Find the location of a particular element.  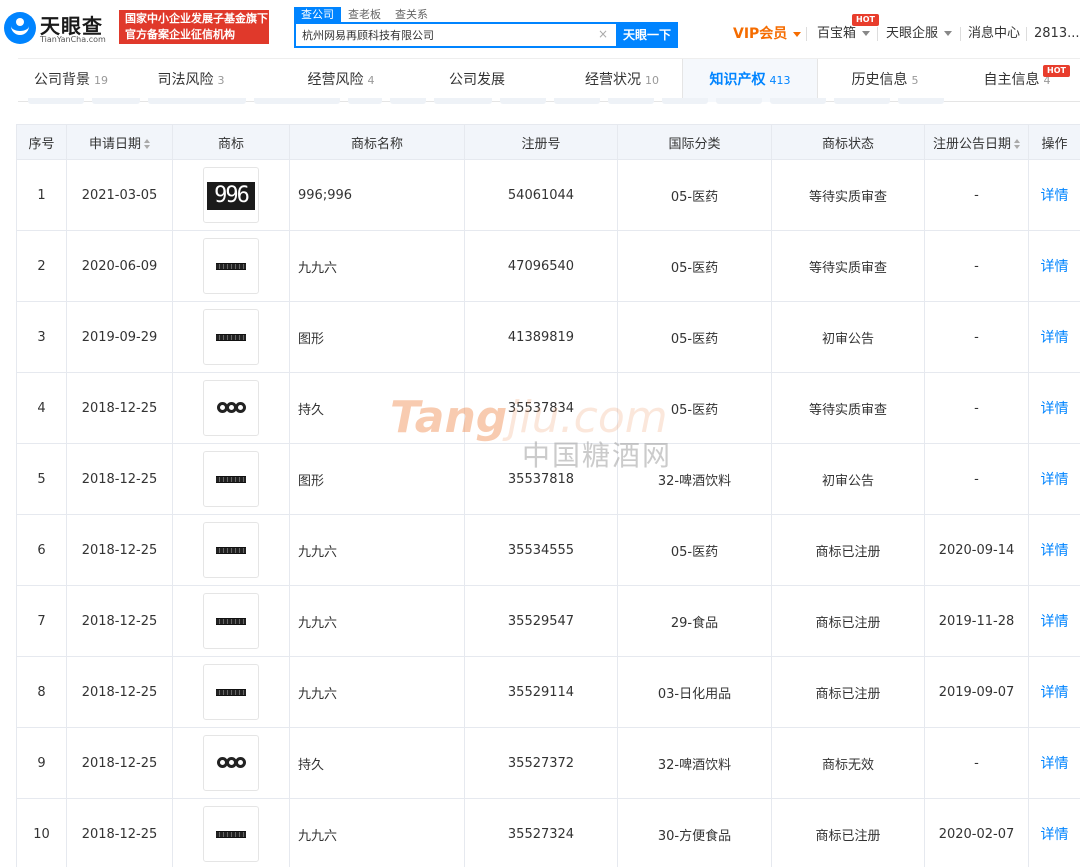

col-header-label: 申请日期 is located at coordinates (114, 144).